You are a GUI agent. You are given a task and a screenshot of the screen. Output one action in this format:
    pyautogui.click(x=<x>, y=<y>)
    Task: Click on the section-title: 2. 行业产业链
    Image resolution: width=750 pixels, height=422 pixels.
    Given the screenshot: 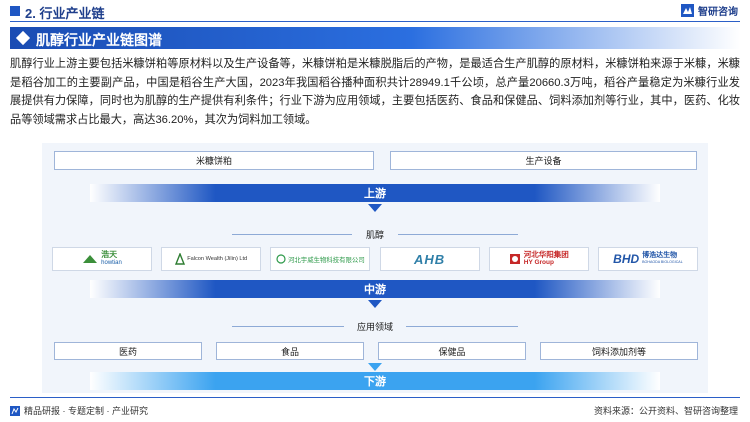 What is the action you would take?
    pyautogui.click(x=65, y=13)
    